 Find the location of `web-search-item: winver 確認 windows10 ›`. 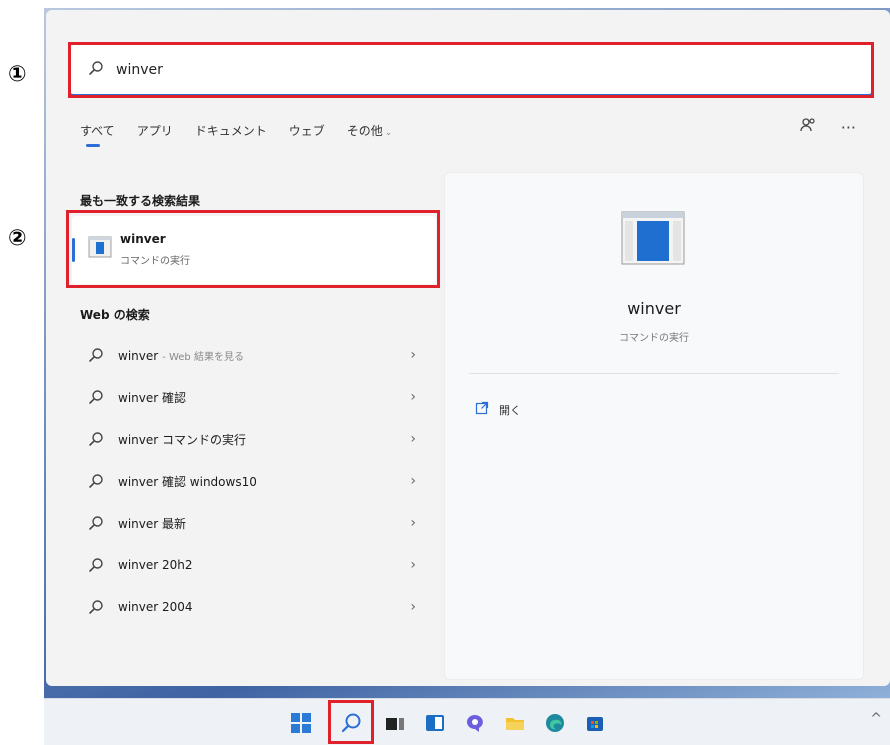

web-search-item: winver 確認 windows10 › is located at coordinates (254, 481).